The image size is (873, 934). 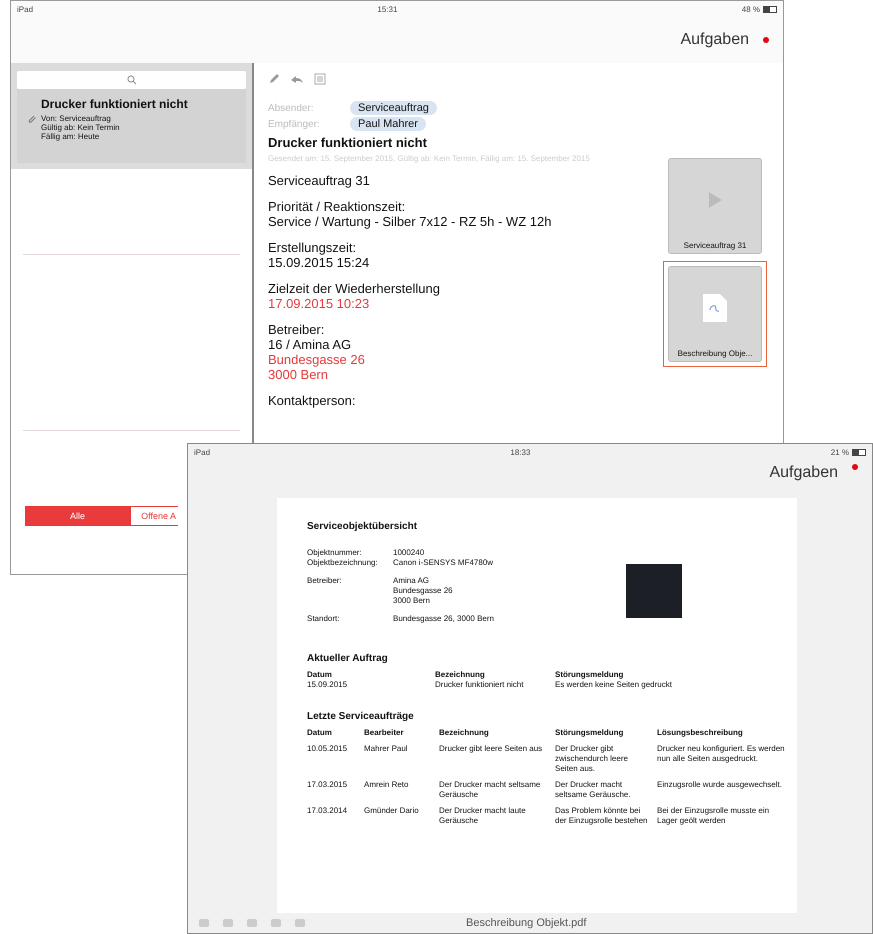 What do you see at coordinates (297, 79) in the screenshot?
I see `reply-icon` at bounding box center [297, 79].